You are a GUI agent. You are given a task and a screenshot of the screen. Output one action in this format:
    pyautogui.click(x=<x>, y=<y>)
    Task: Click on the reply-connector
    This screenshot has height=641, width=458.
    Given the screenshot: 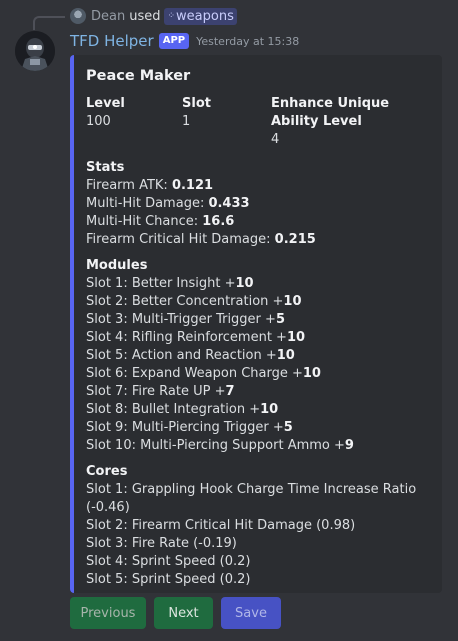 What is the action you would take?
    pyautogui.click(x=49, y=23)
    